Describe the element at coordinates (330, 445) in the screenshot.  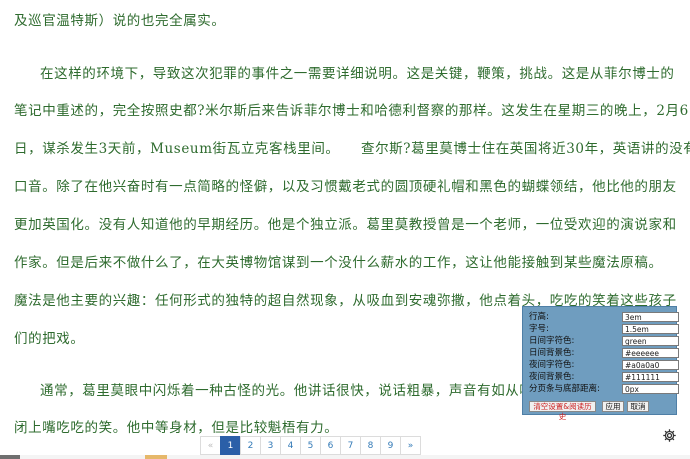
I see `page-link: 6` at that location.